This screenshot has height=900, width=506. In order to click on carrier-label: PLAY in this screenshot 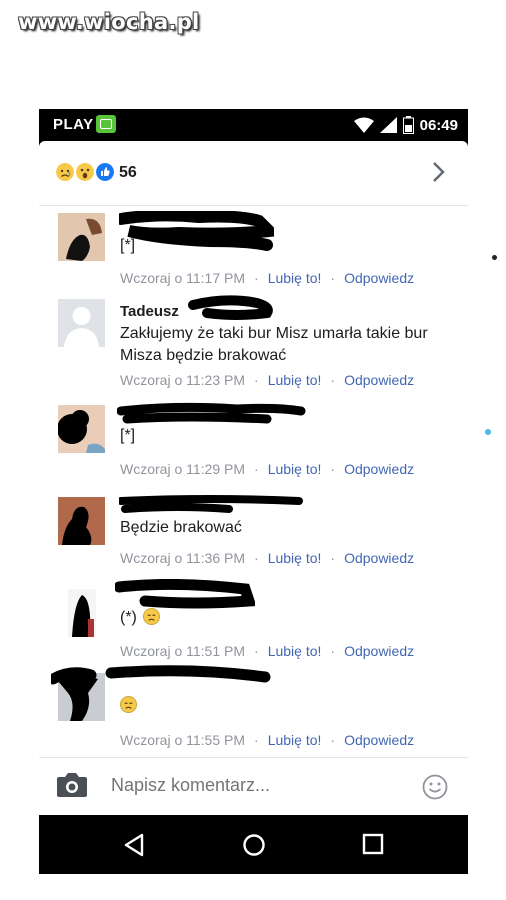, I will do `click(73, 124)`.